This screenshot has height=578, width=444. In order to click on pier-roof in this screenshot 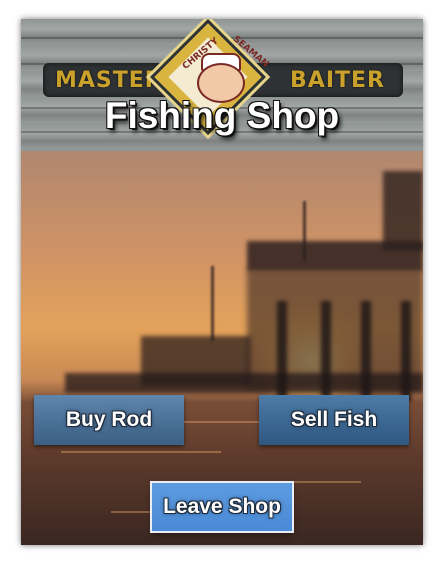, I will do `click(335, 256)`.